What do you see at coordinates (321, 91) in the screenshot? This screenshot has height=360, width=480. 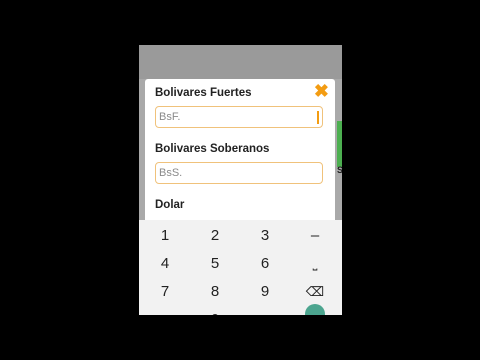 I see `close-icon: ✖` at bounding box center [321, 91].